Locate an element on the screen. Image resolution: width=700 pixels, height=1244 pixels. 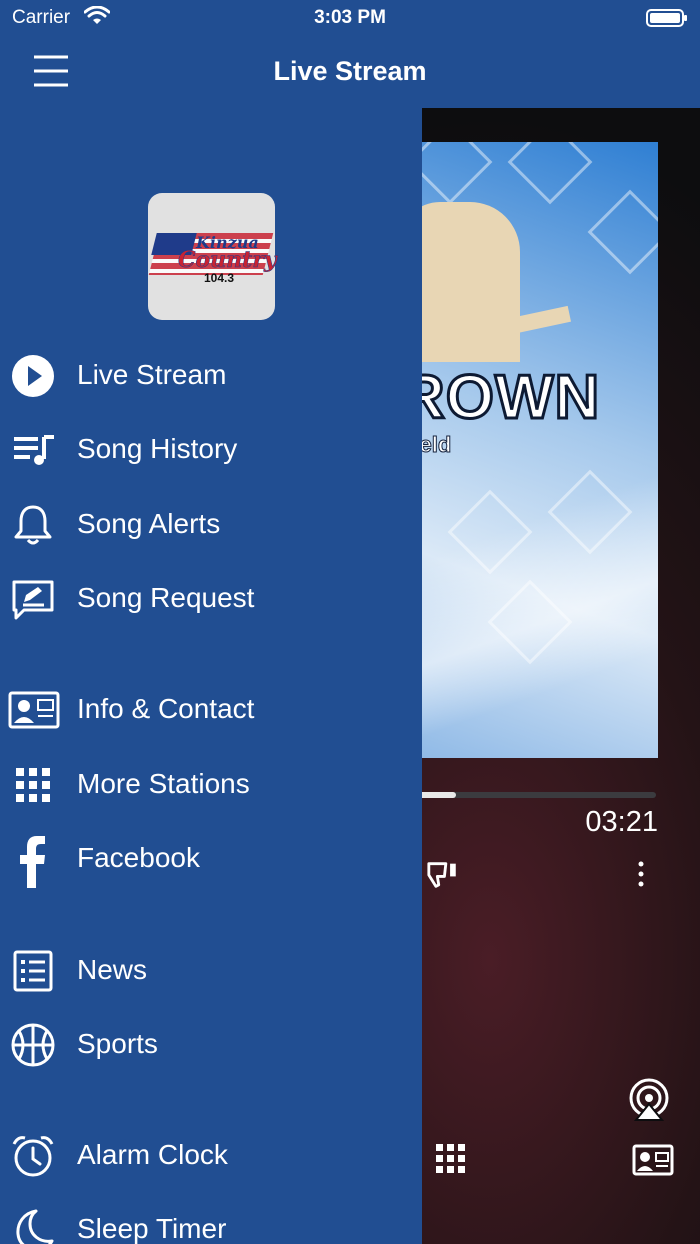
duration-label: 03:21 is located at coordinates (621, 822).